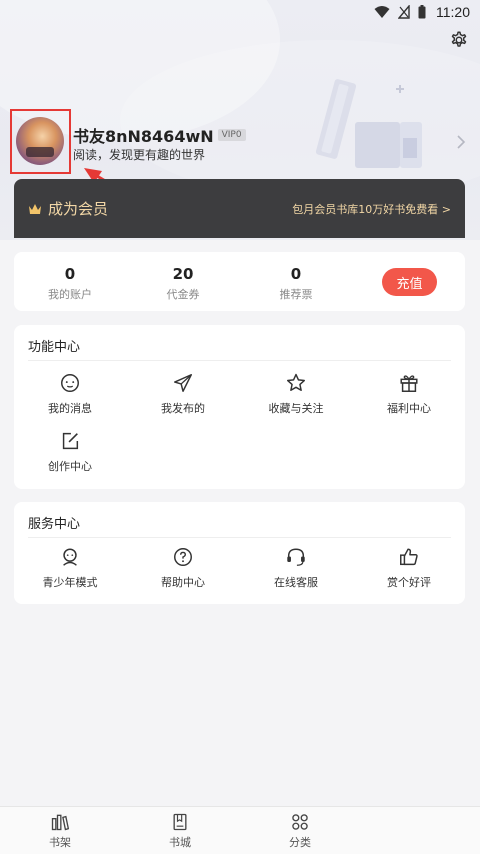 This screenshot has height=854, width=480. What do you see at coordinates (70, 466) in the screenshot?
I see `function-item-label: 创作中心` at bounding box center [70, 466].